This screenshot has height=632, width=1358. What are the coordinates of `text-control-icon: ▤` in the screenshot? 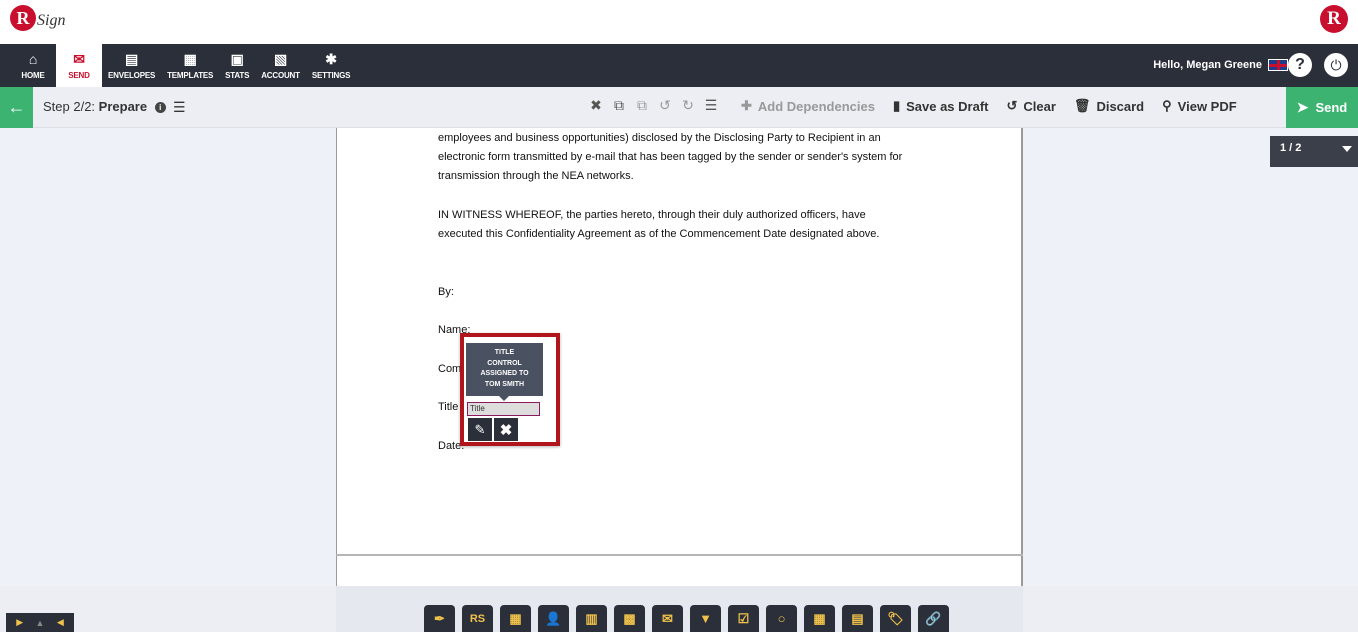 It's located at (857, 618).